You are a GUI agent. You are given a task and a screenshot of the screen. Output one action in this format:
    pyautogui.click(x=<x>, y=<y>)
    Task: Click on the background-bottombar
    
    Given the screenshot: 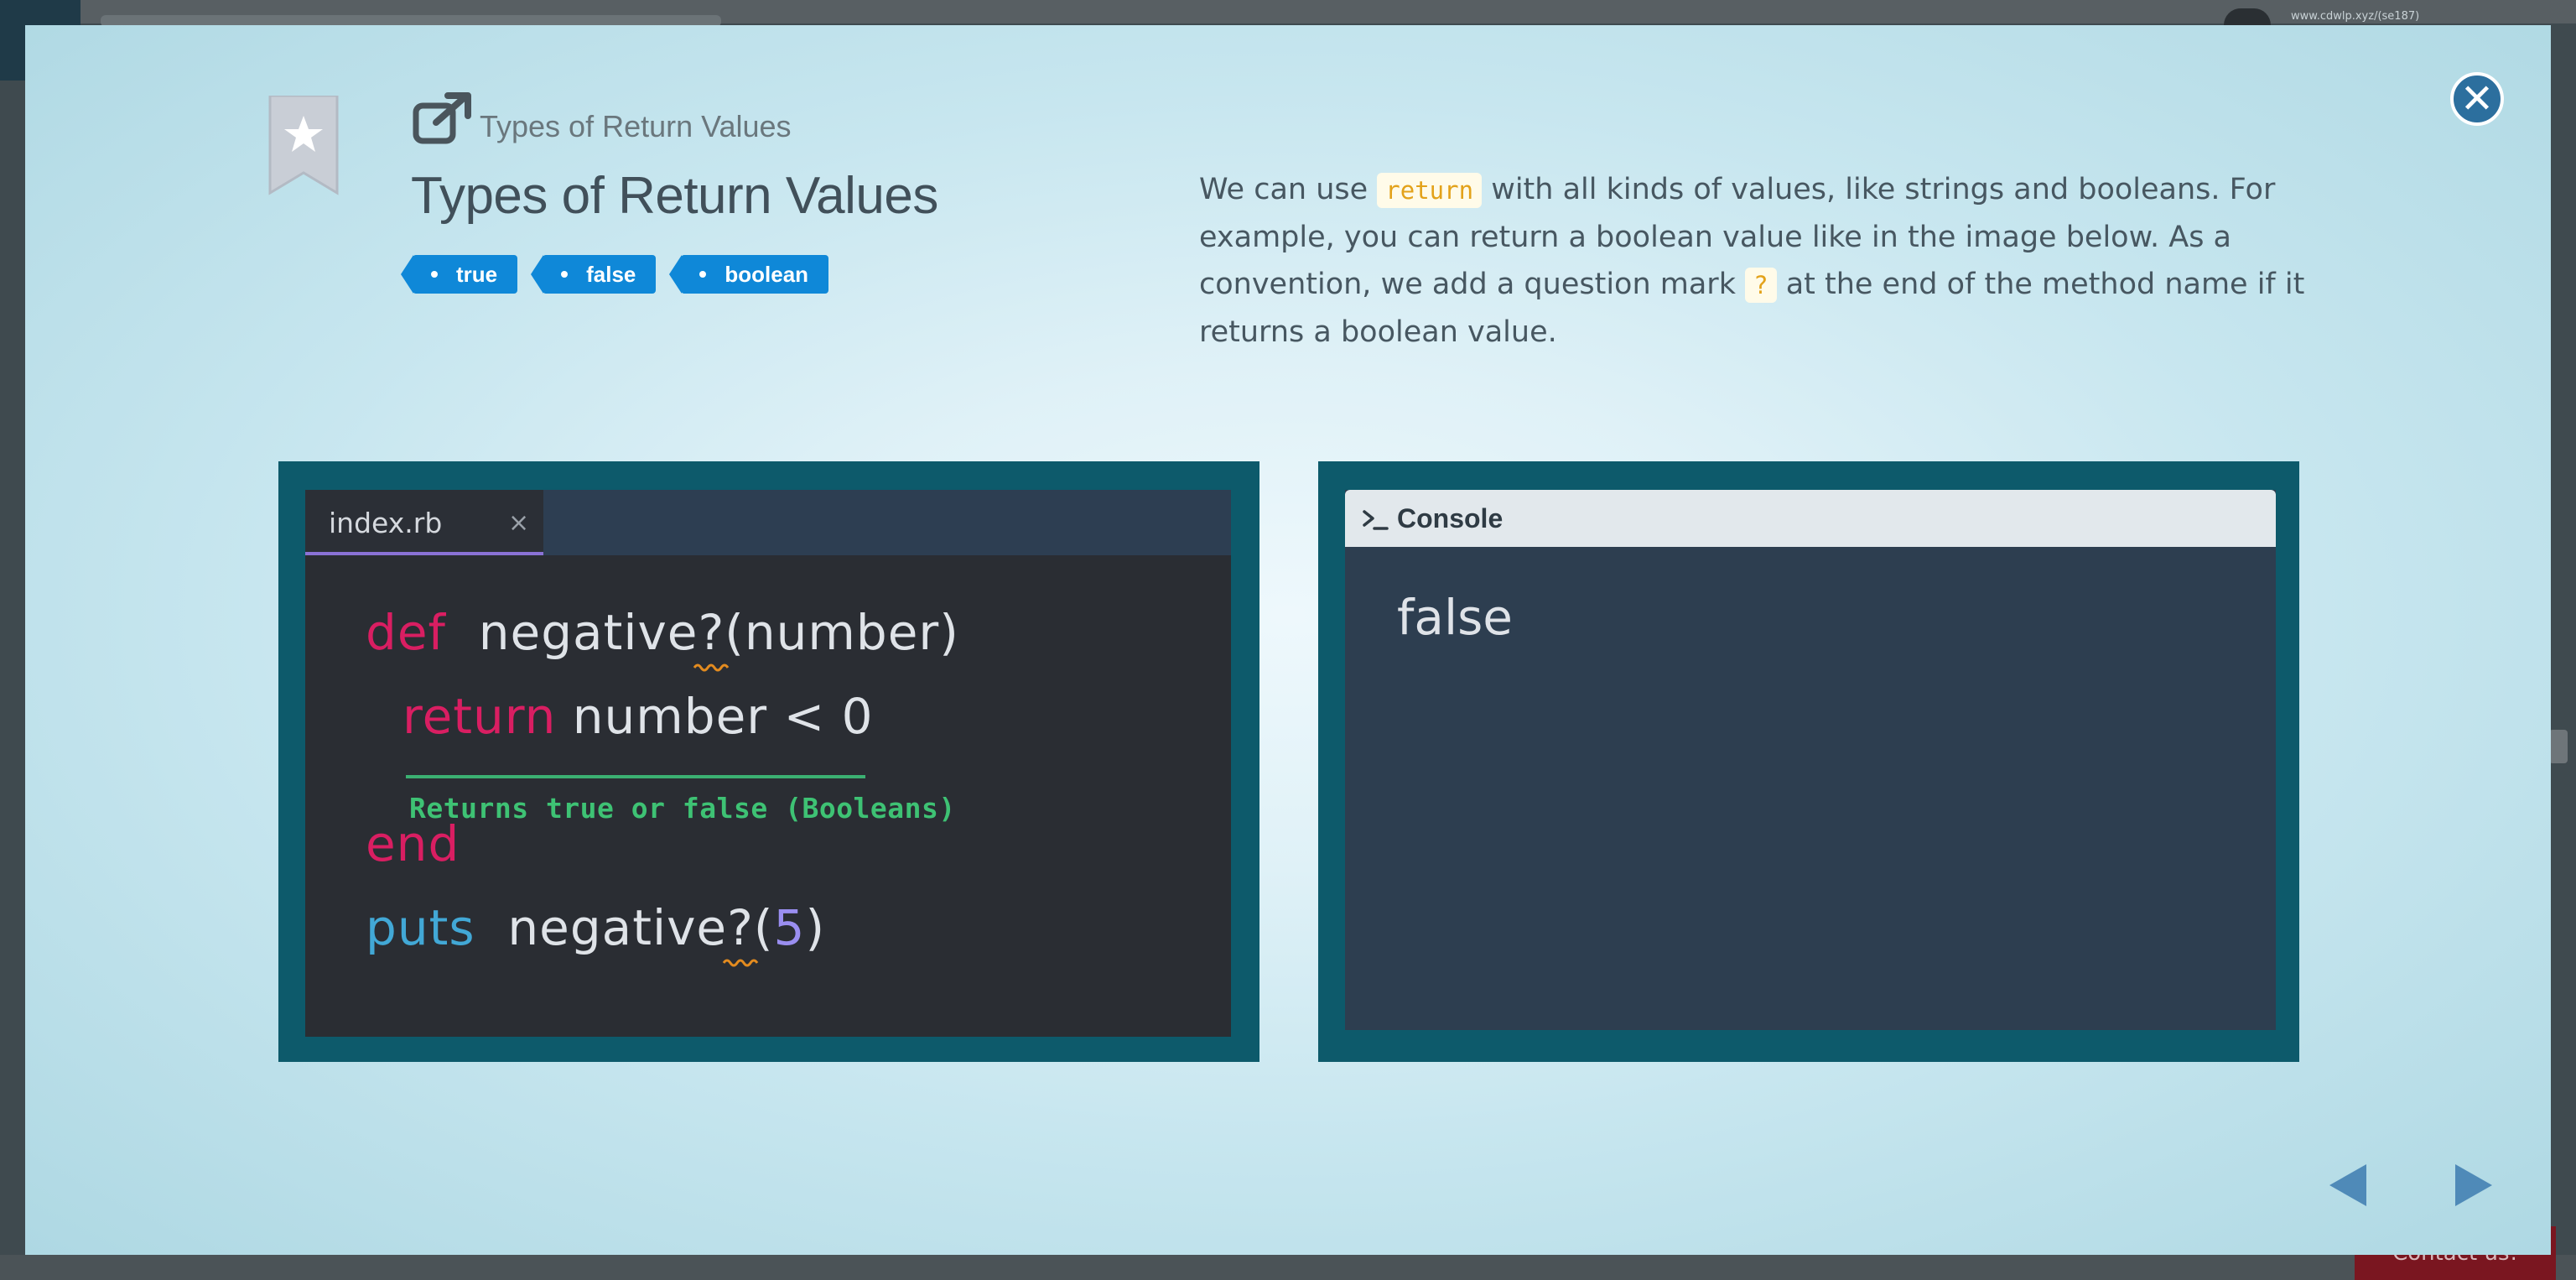 What is the action you would take?
    pyautogui.click(x=1288, y=1267)
    